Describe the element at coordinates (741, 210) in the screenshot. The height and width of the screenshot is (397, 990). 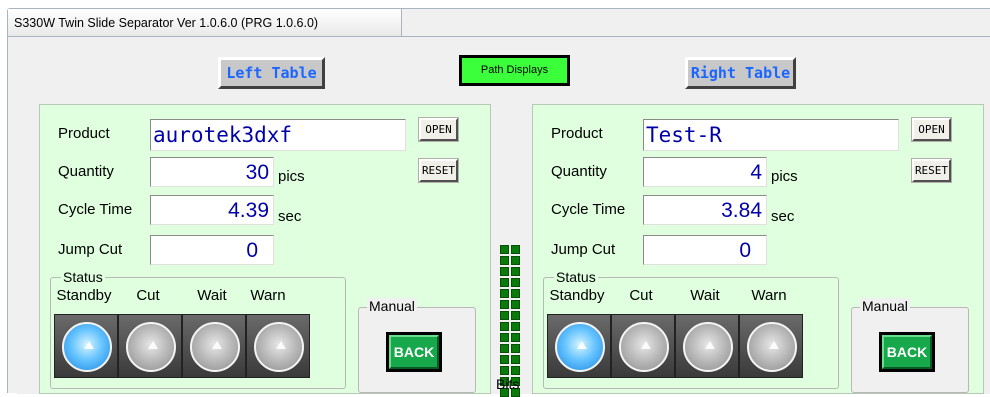
I see `right-cycle-time-value: 3.84` at that location.